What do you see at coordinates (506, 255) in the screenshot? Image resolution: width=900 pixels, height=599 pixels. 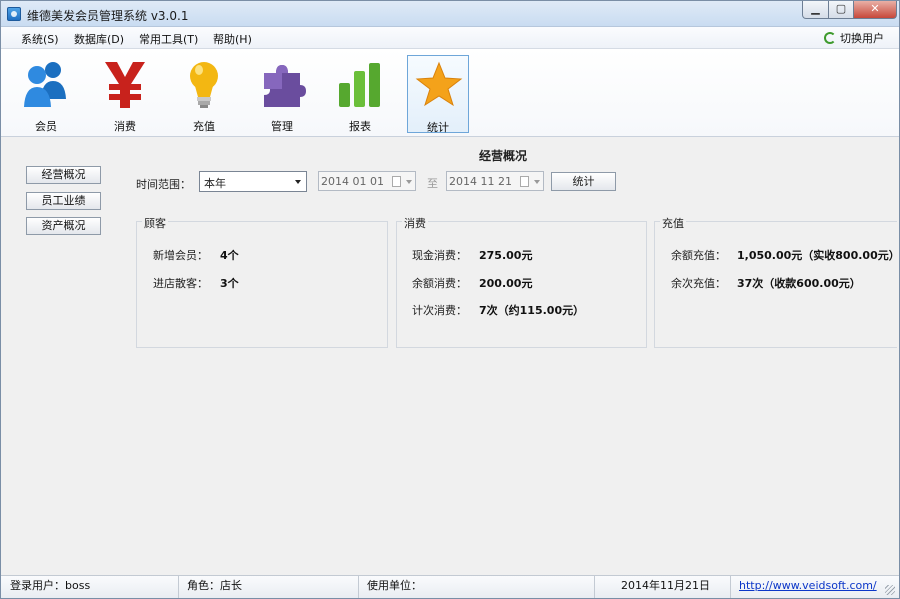 I see `cash-consume-value: 275.00元` at bounding box center [506, 255].